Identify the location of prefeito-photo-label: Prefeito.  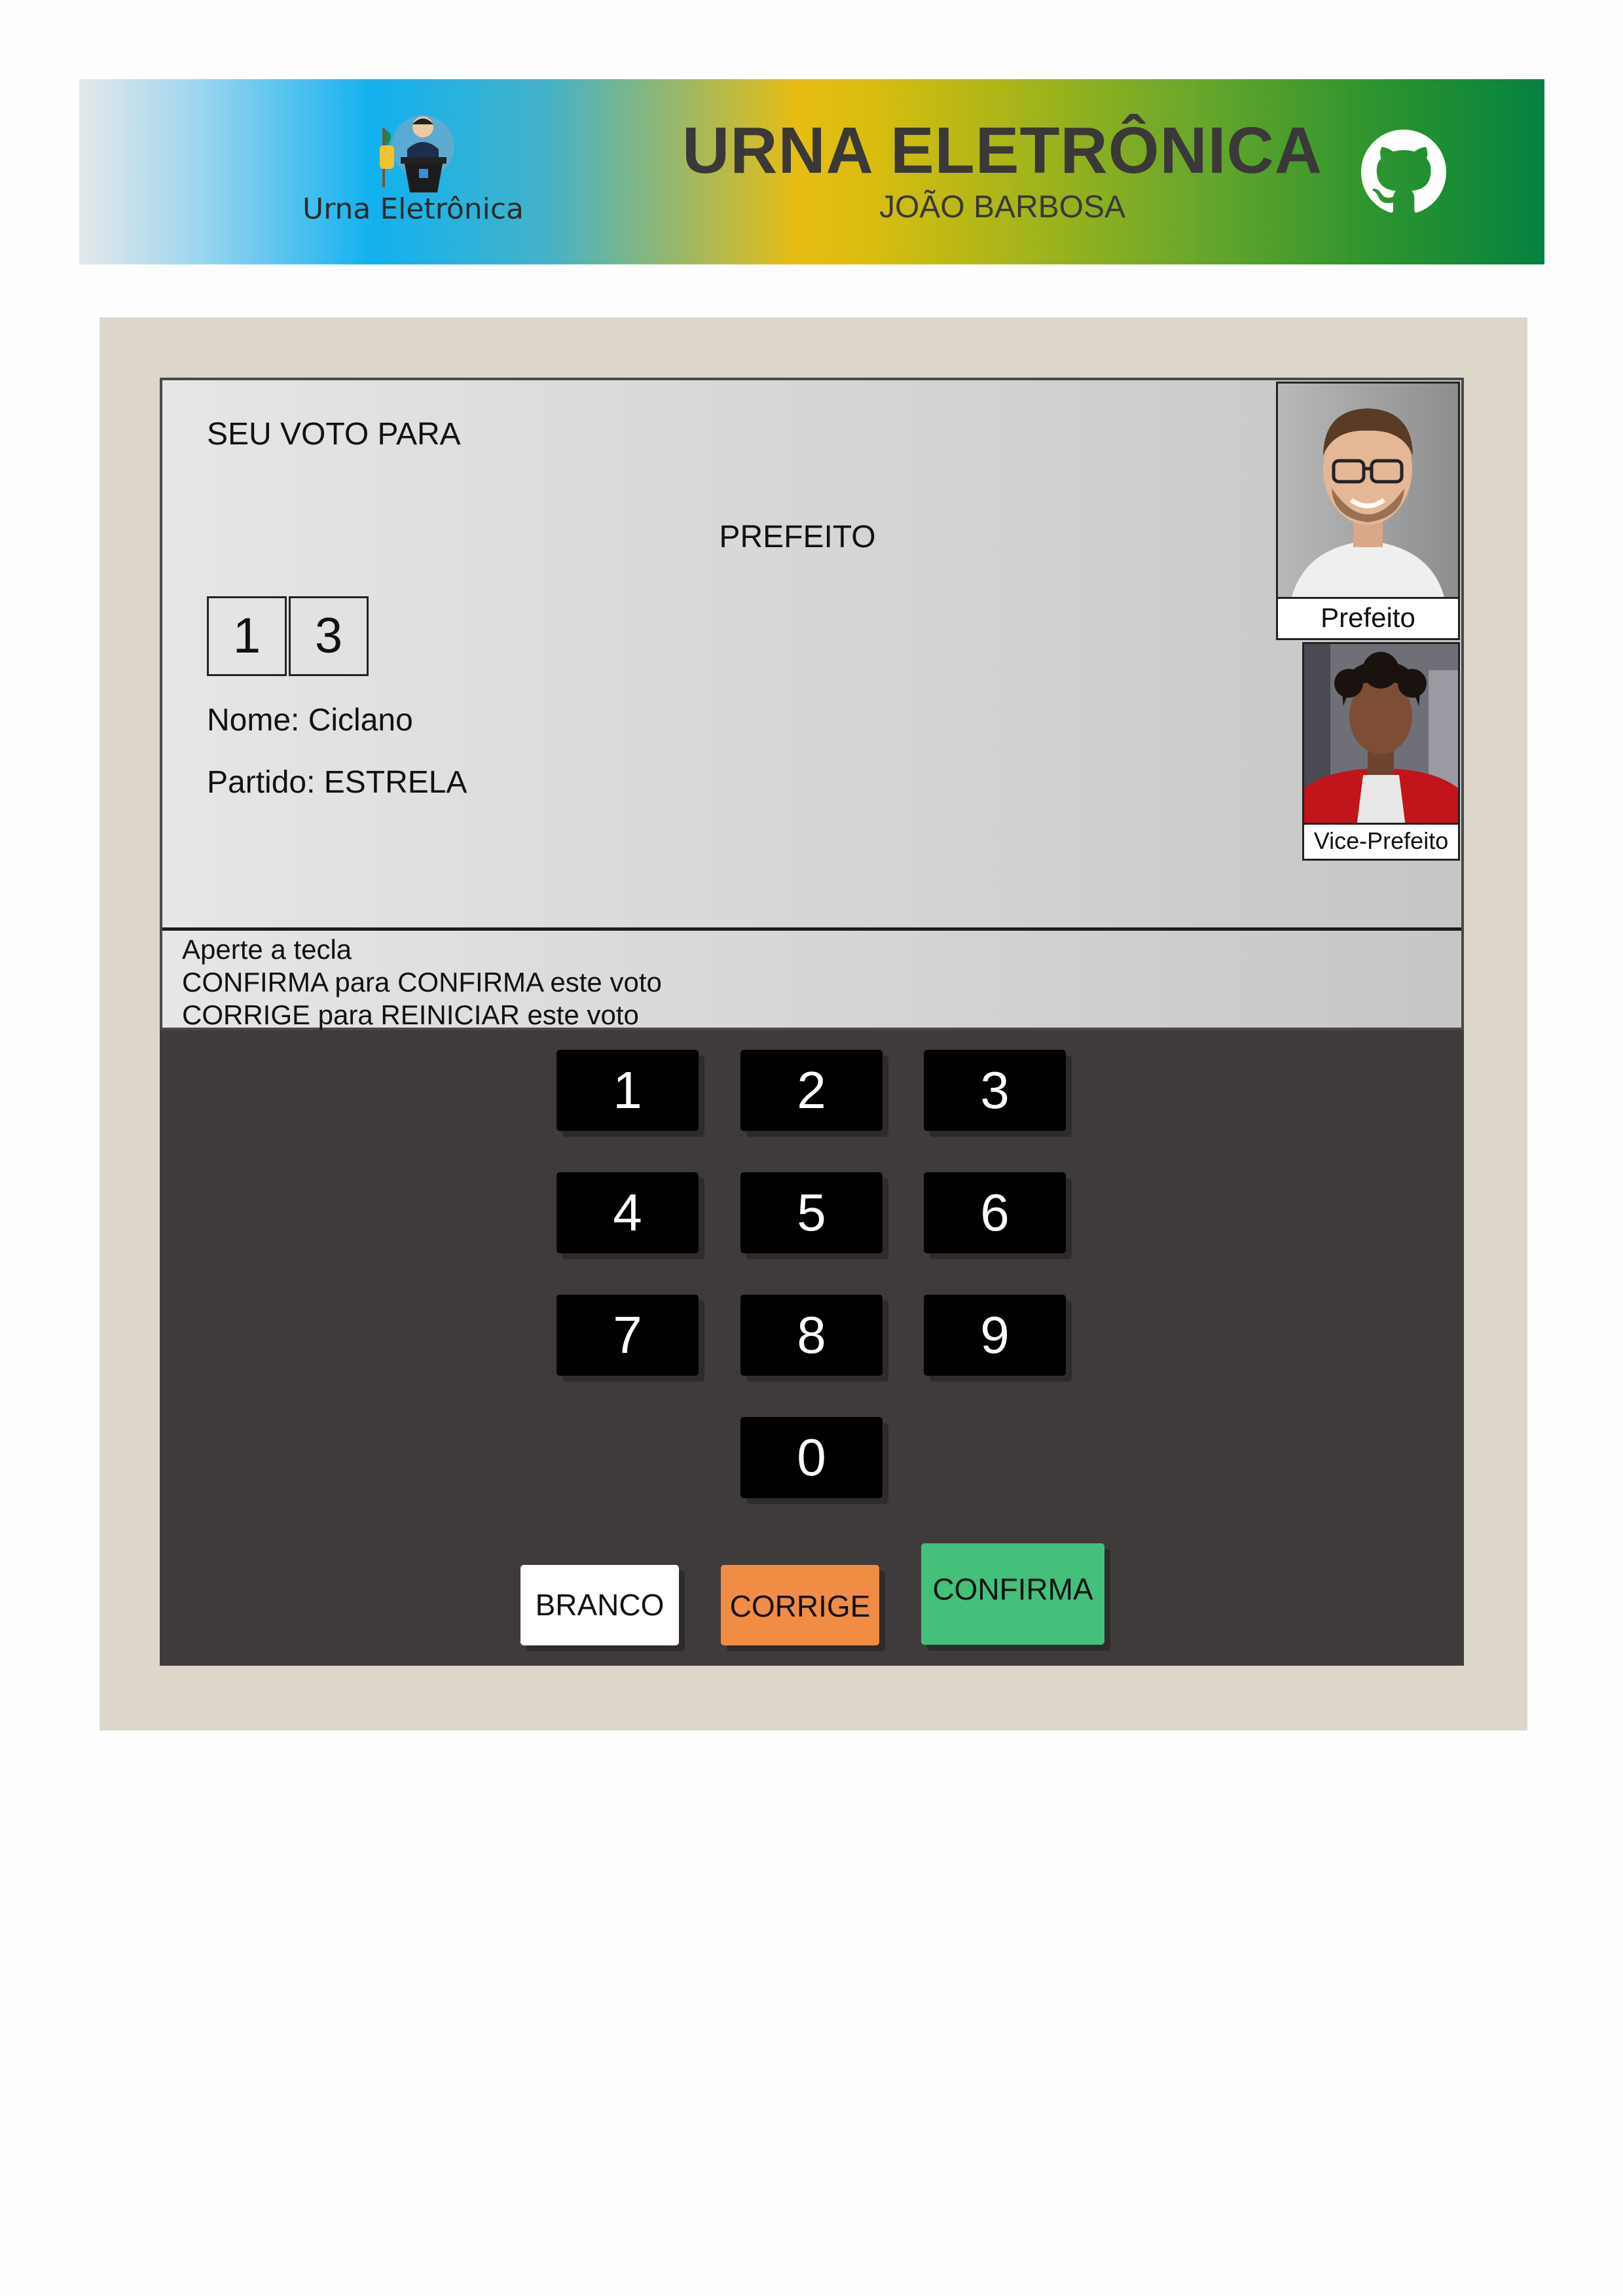
(1368, 617).